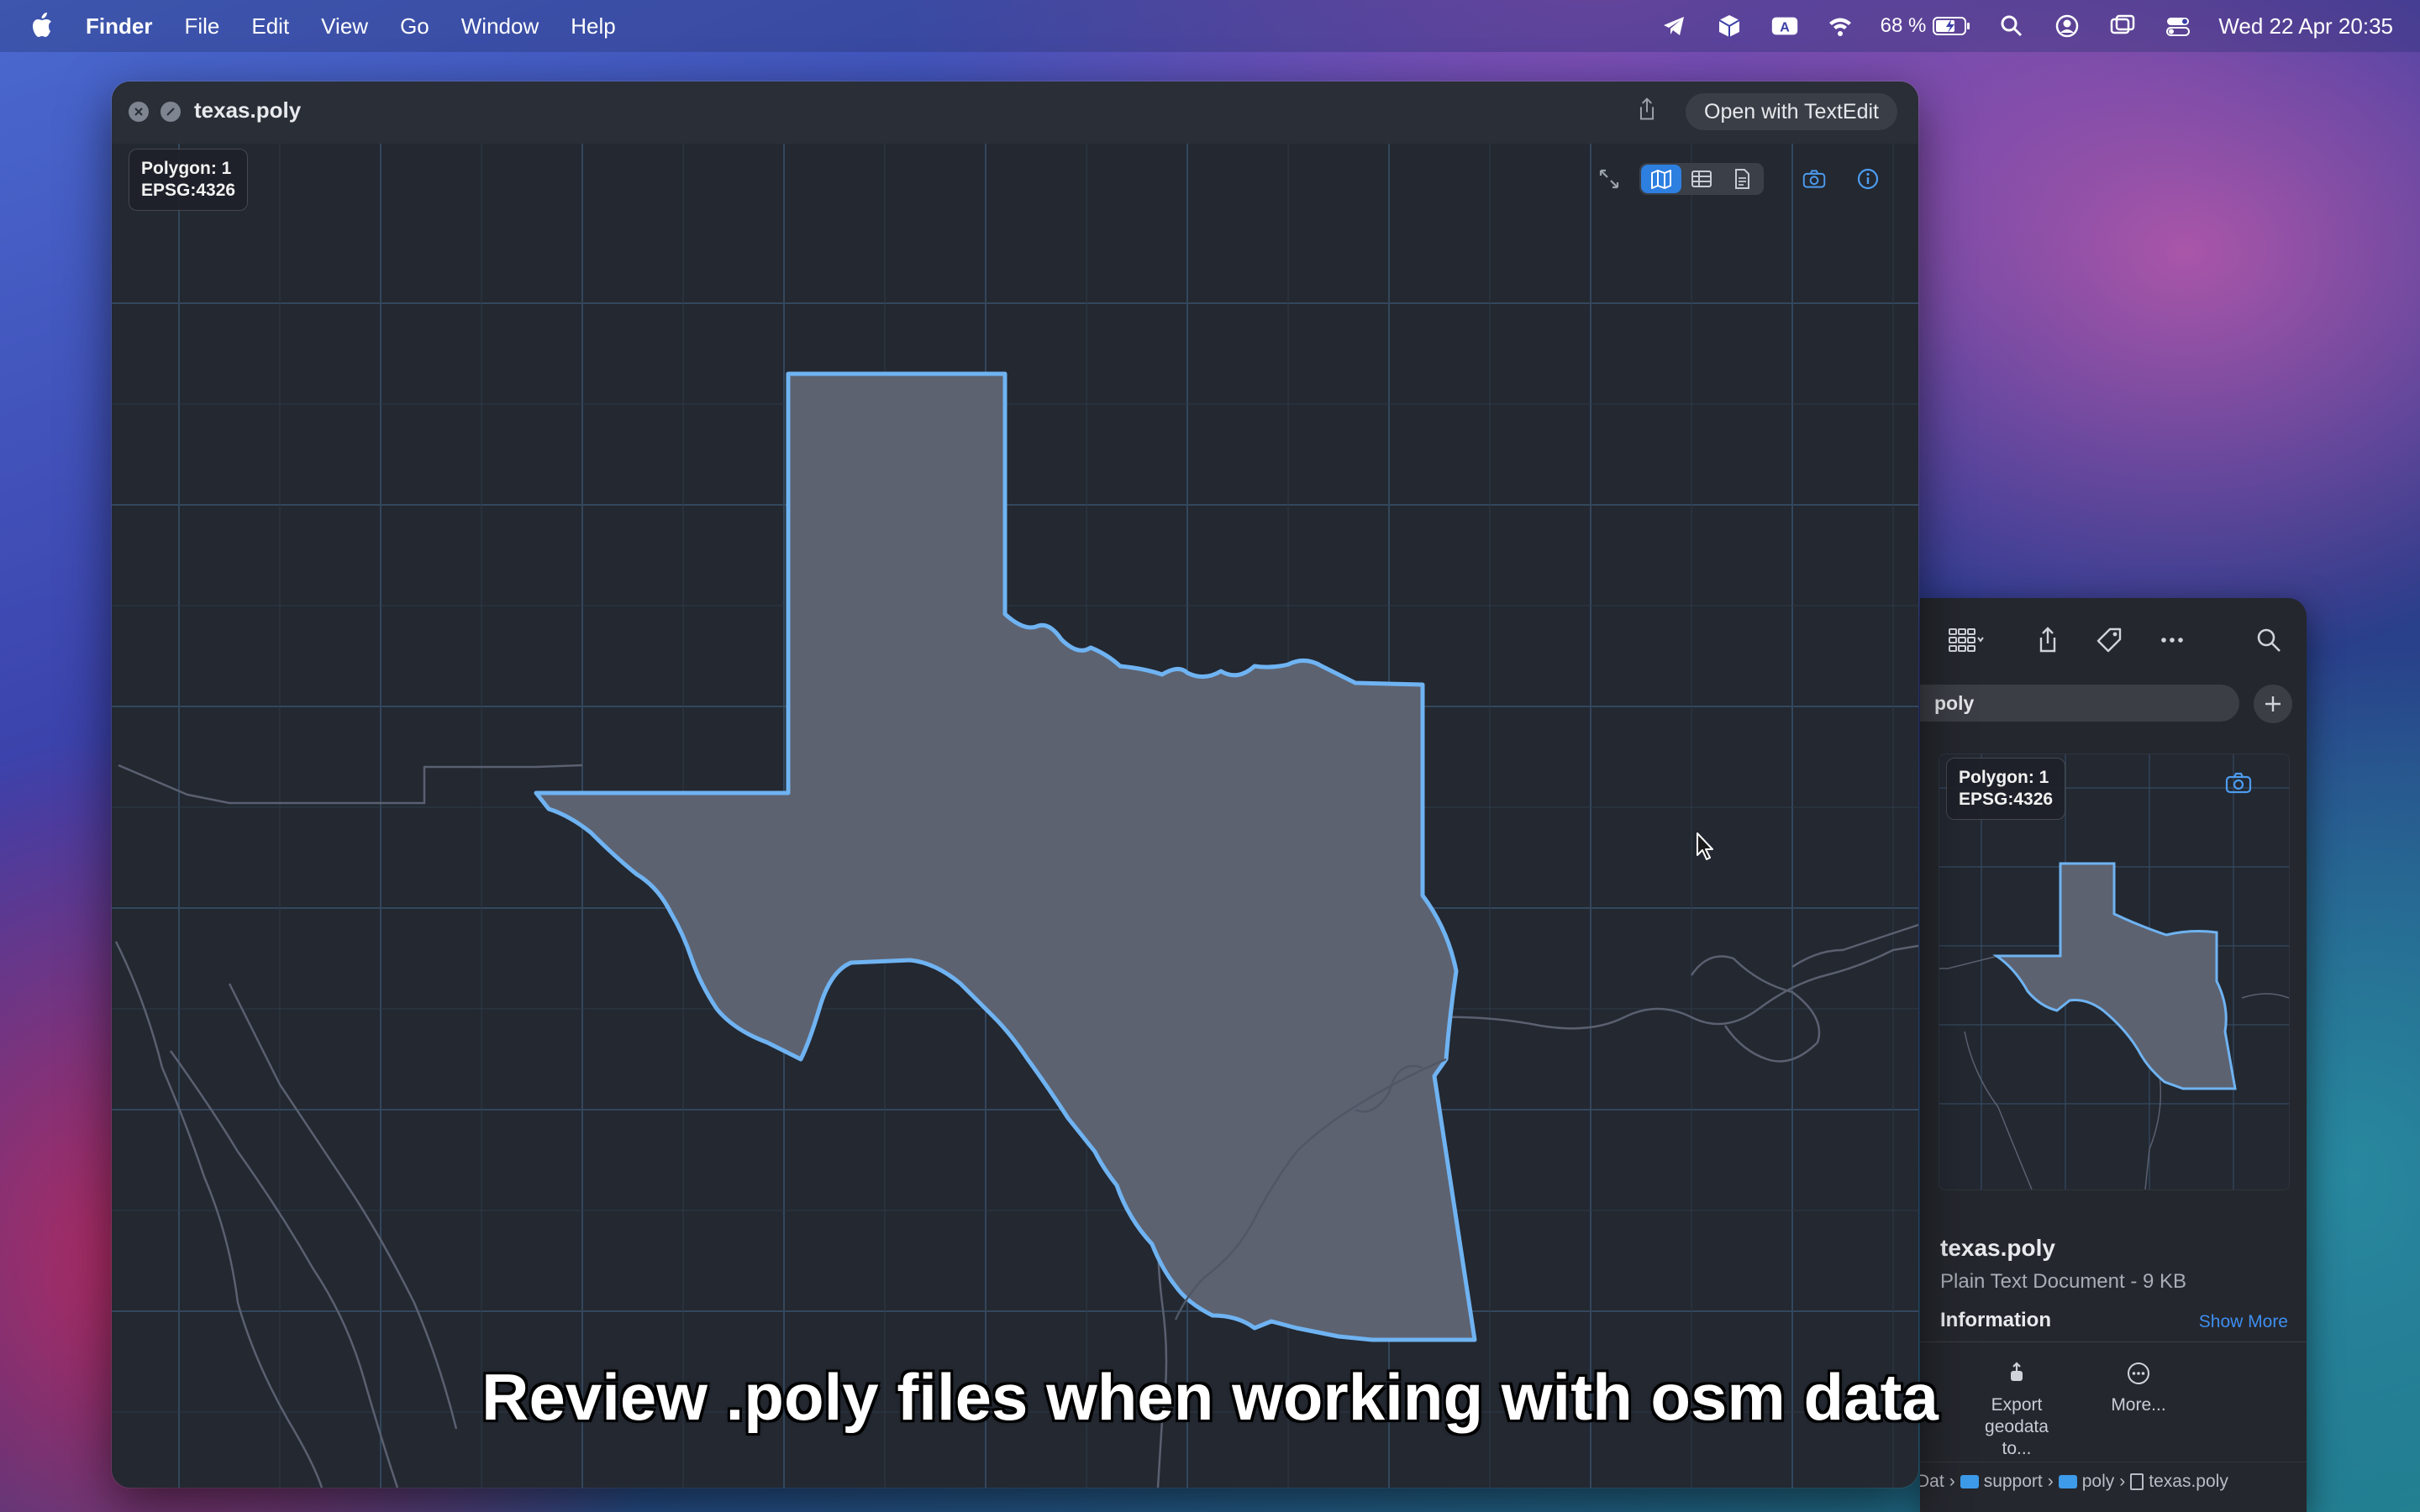 The height and width of the screenshot is (1512, 2420). What do you see at coordinates (1792, 111) in the screenshot?
I see `open-with-textedit-button: Open with TextEdit` at bounding box center [1792, 111].